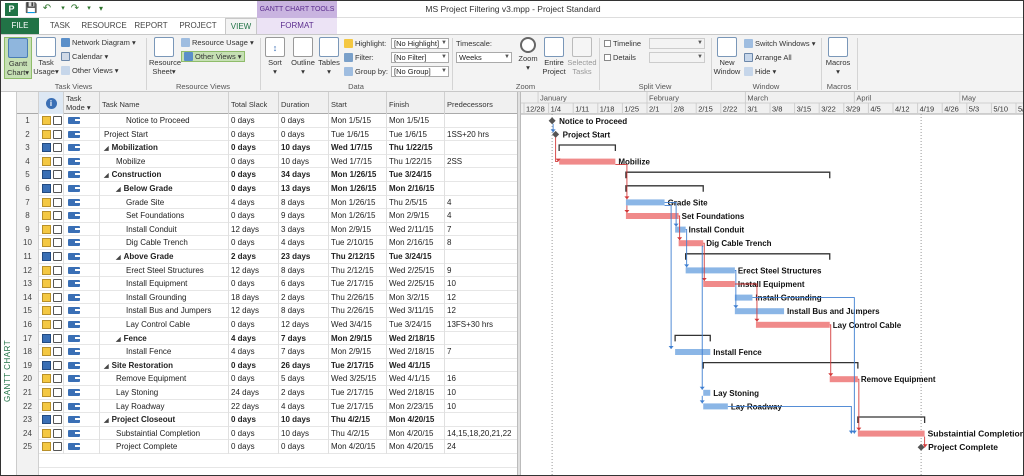  I want to click on outline-button: Outline ▾, so click(303, 56).